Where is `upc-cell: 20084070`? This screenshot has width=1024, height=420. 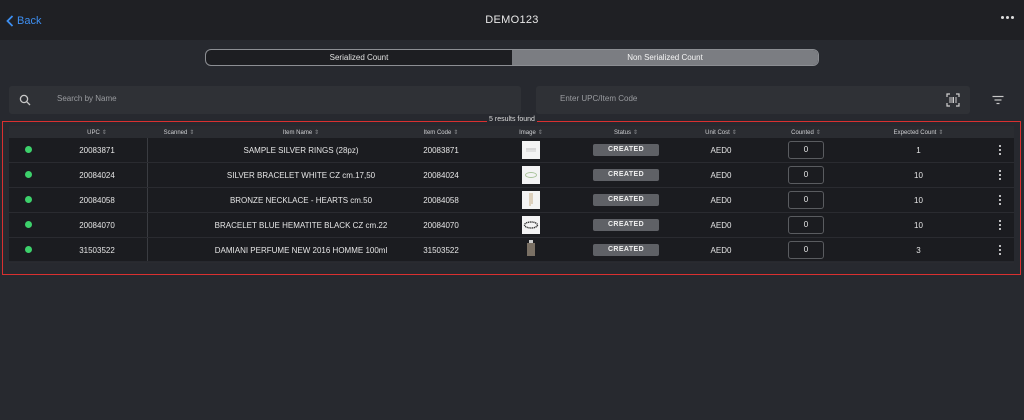
upc-cell: 20084070 is located at coordinates (97, 225).